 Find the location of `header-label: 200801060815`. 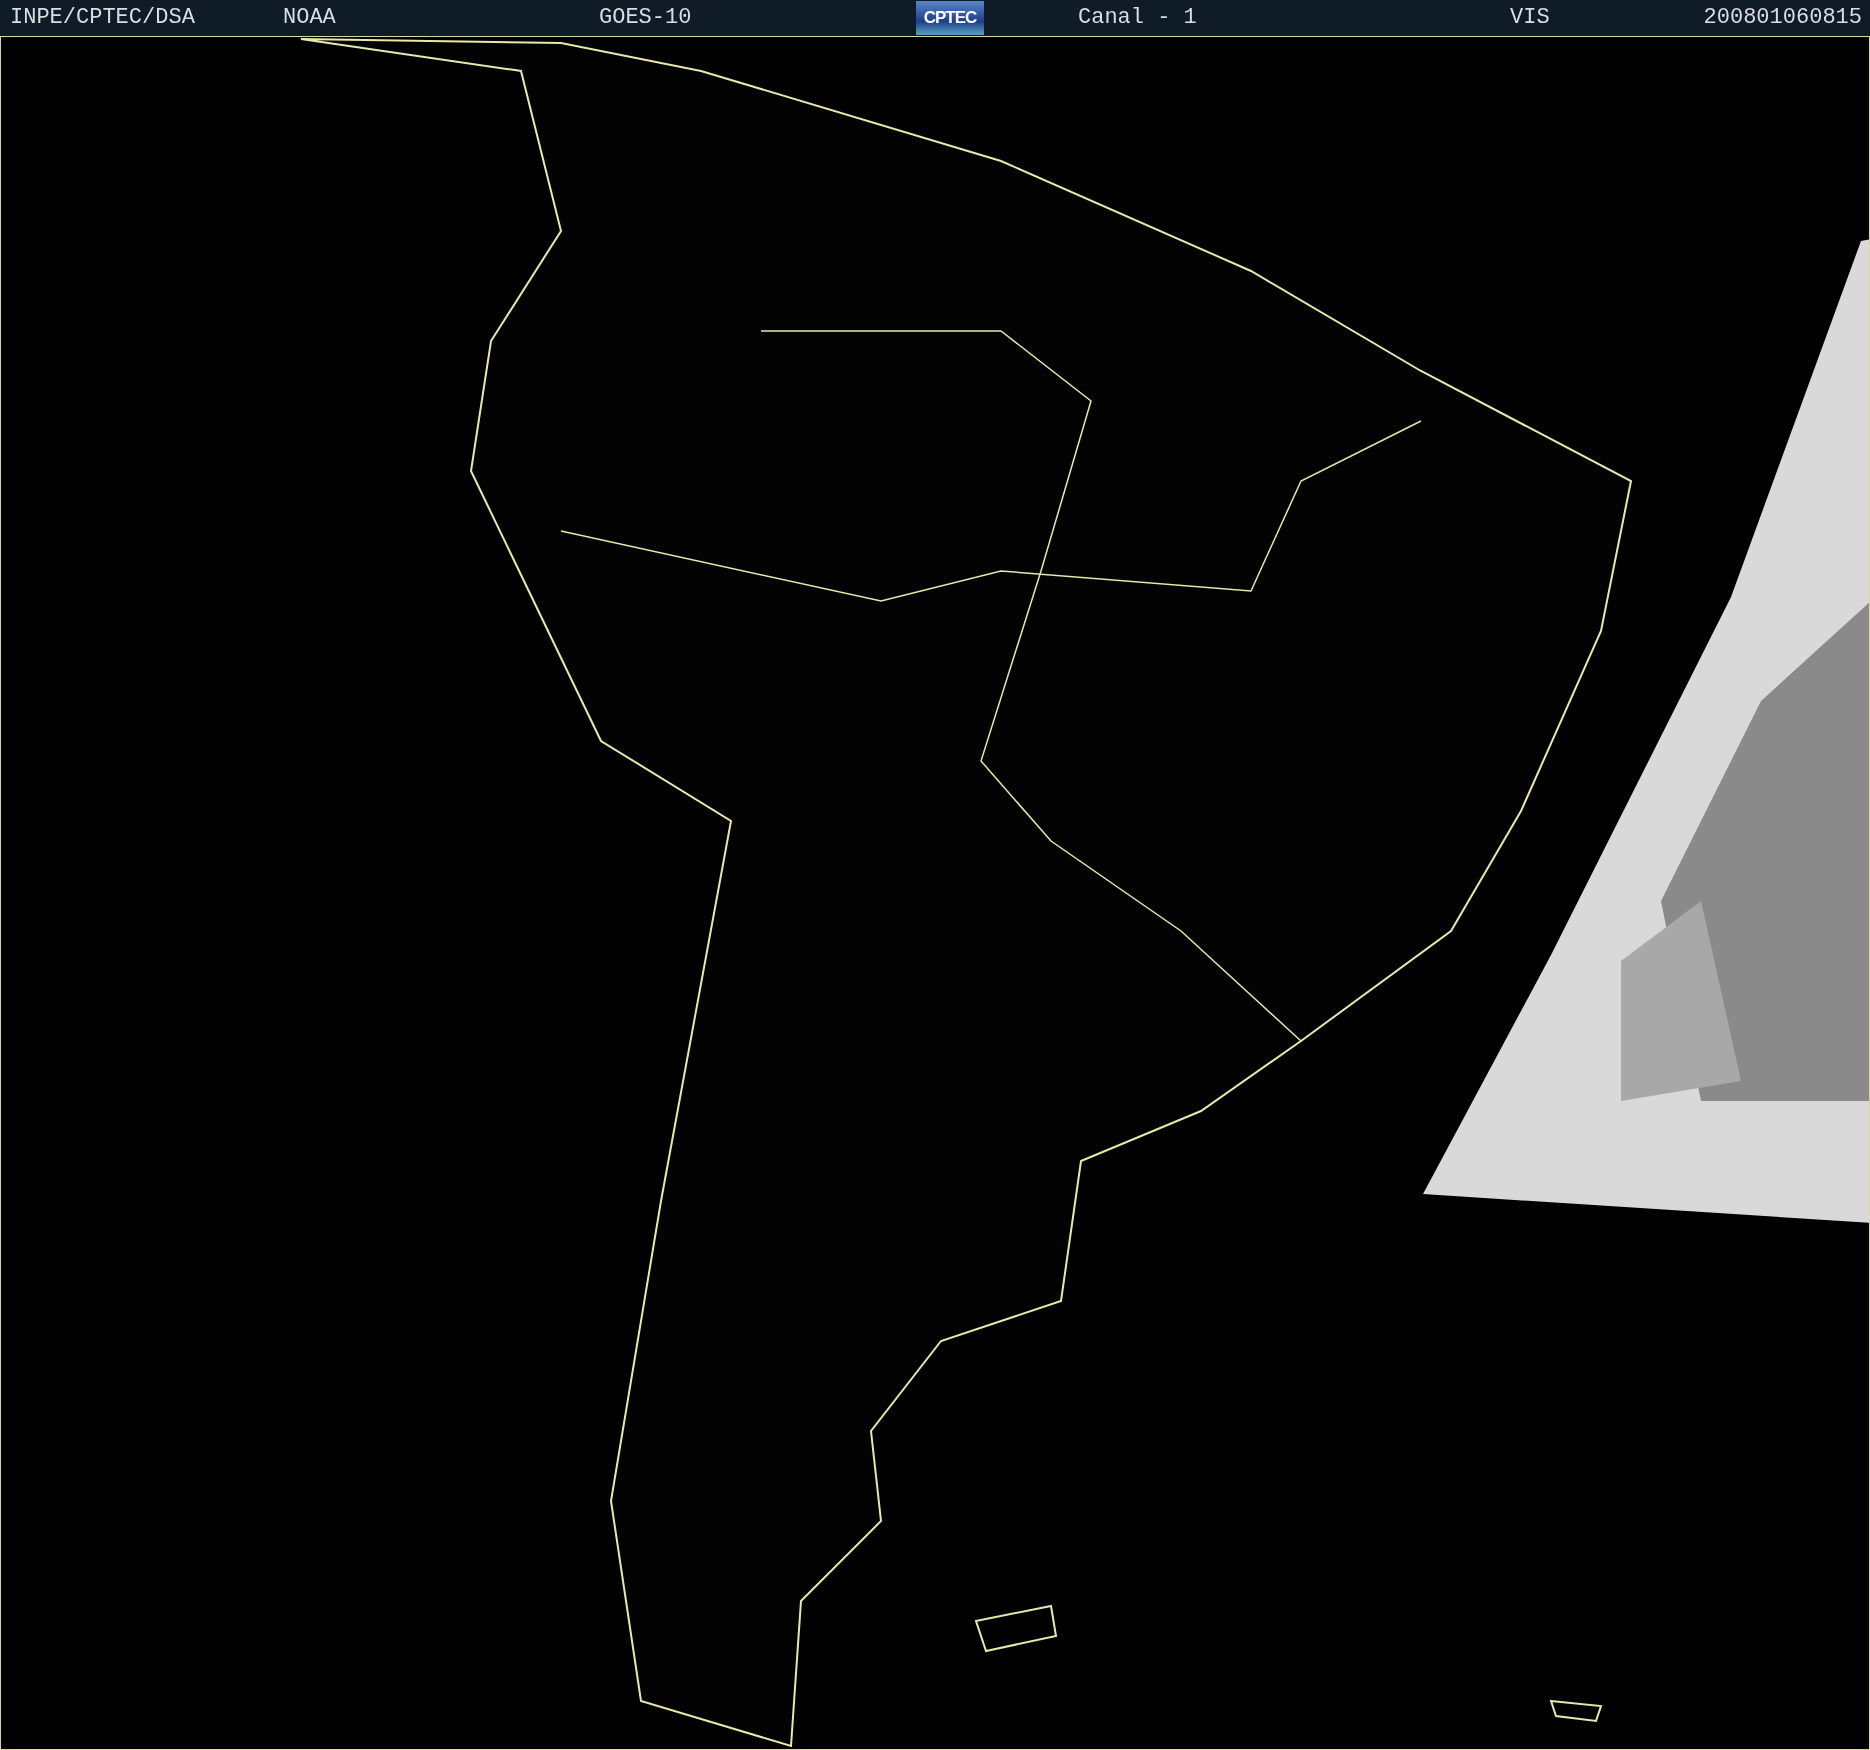

header-label: 200801060815 is located at coordinates (1783, 18).